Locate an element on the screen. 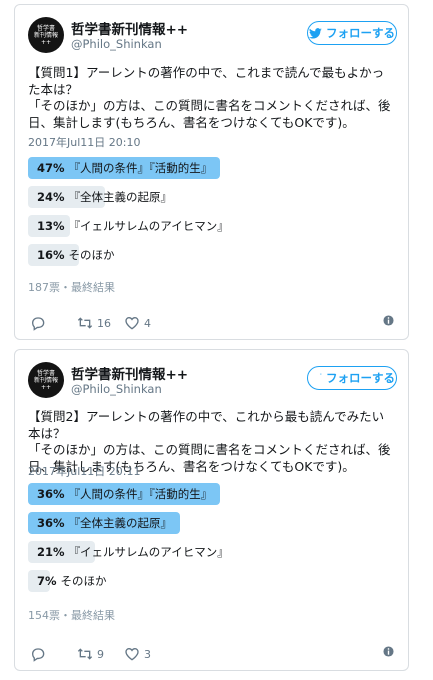 The width and height of the screenshot is (433, 680). poll-percent: 16% is located at coordinates (51, 255).